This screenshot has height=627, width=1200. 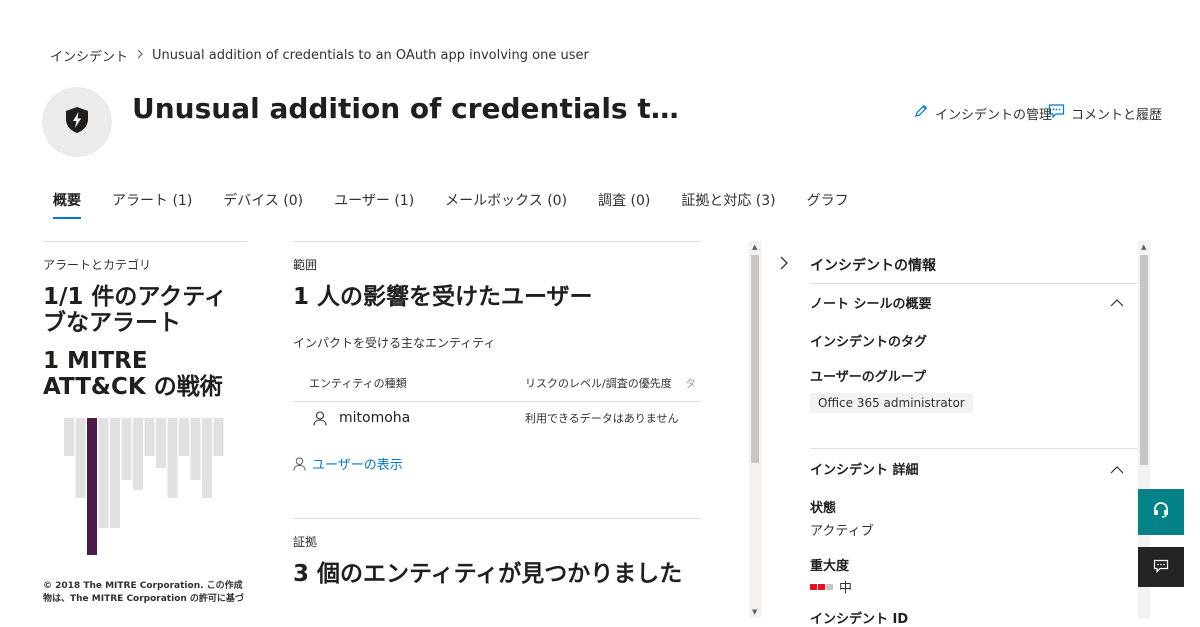 I want to click on comments-history-button: コメントと履歴, so click(x=1105, y=113).